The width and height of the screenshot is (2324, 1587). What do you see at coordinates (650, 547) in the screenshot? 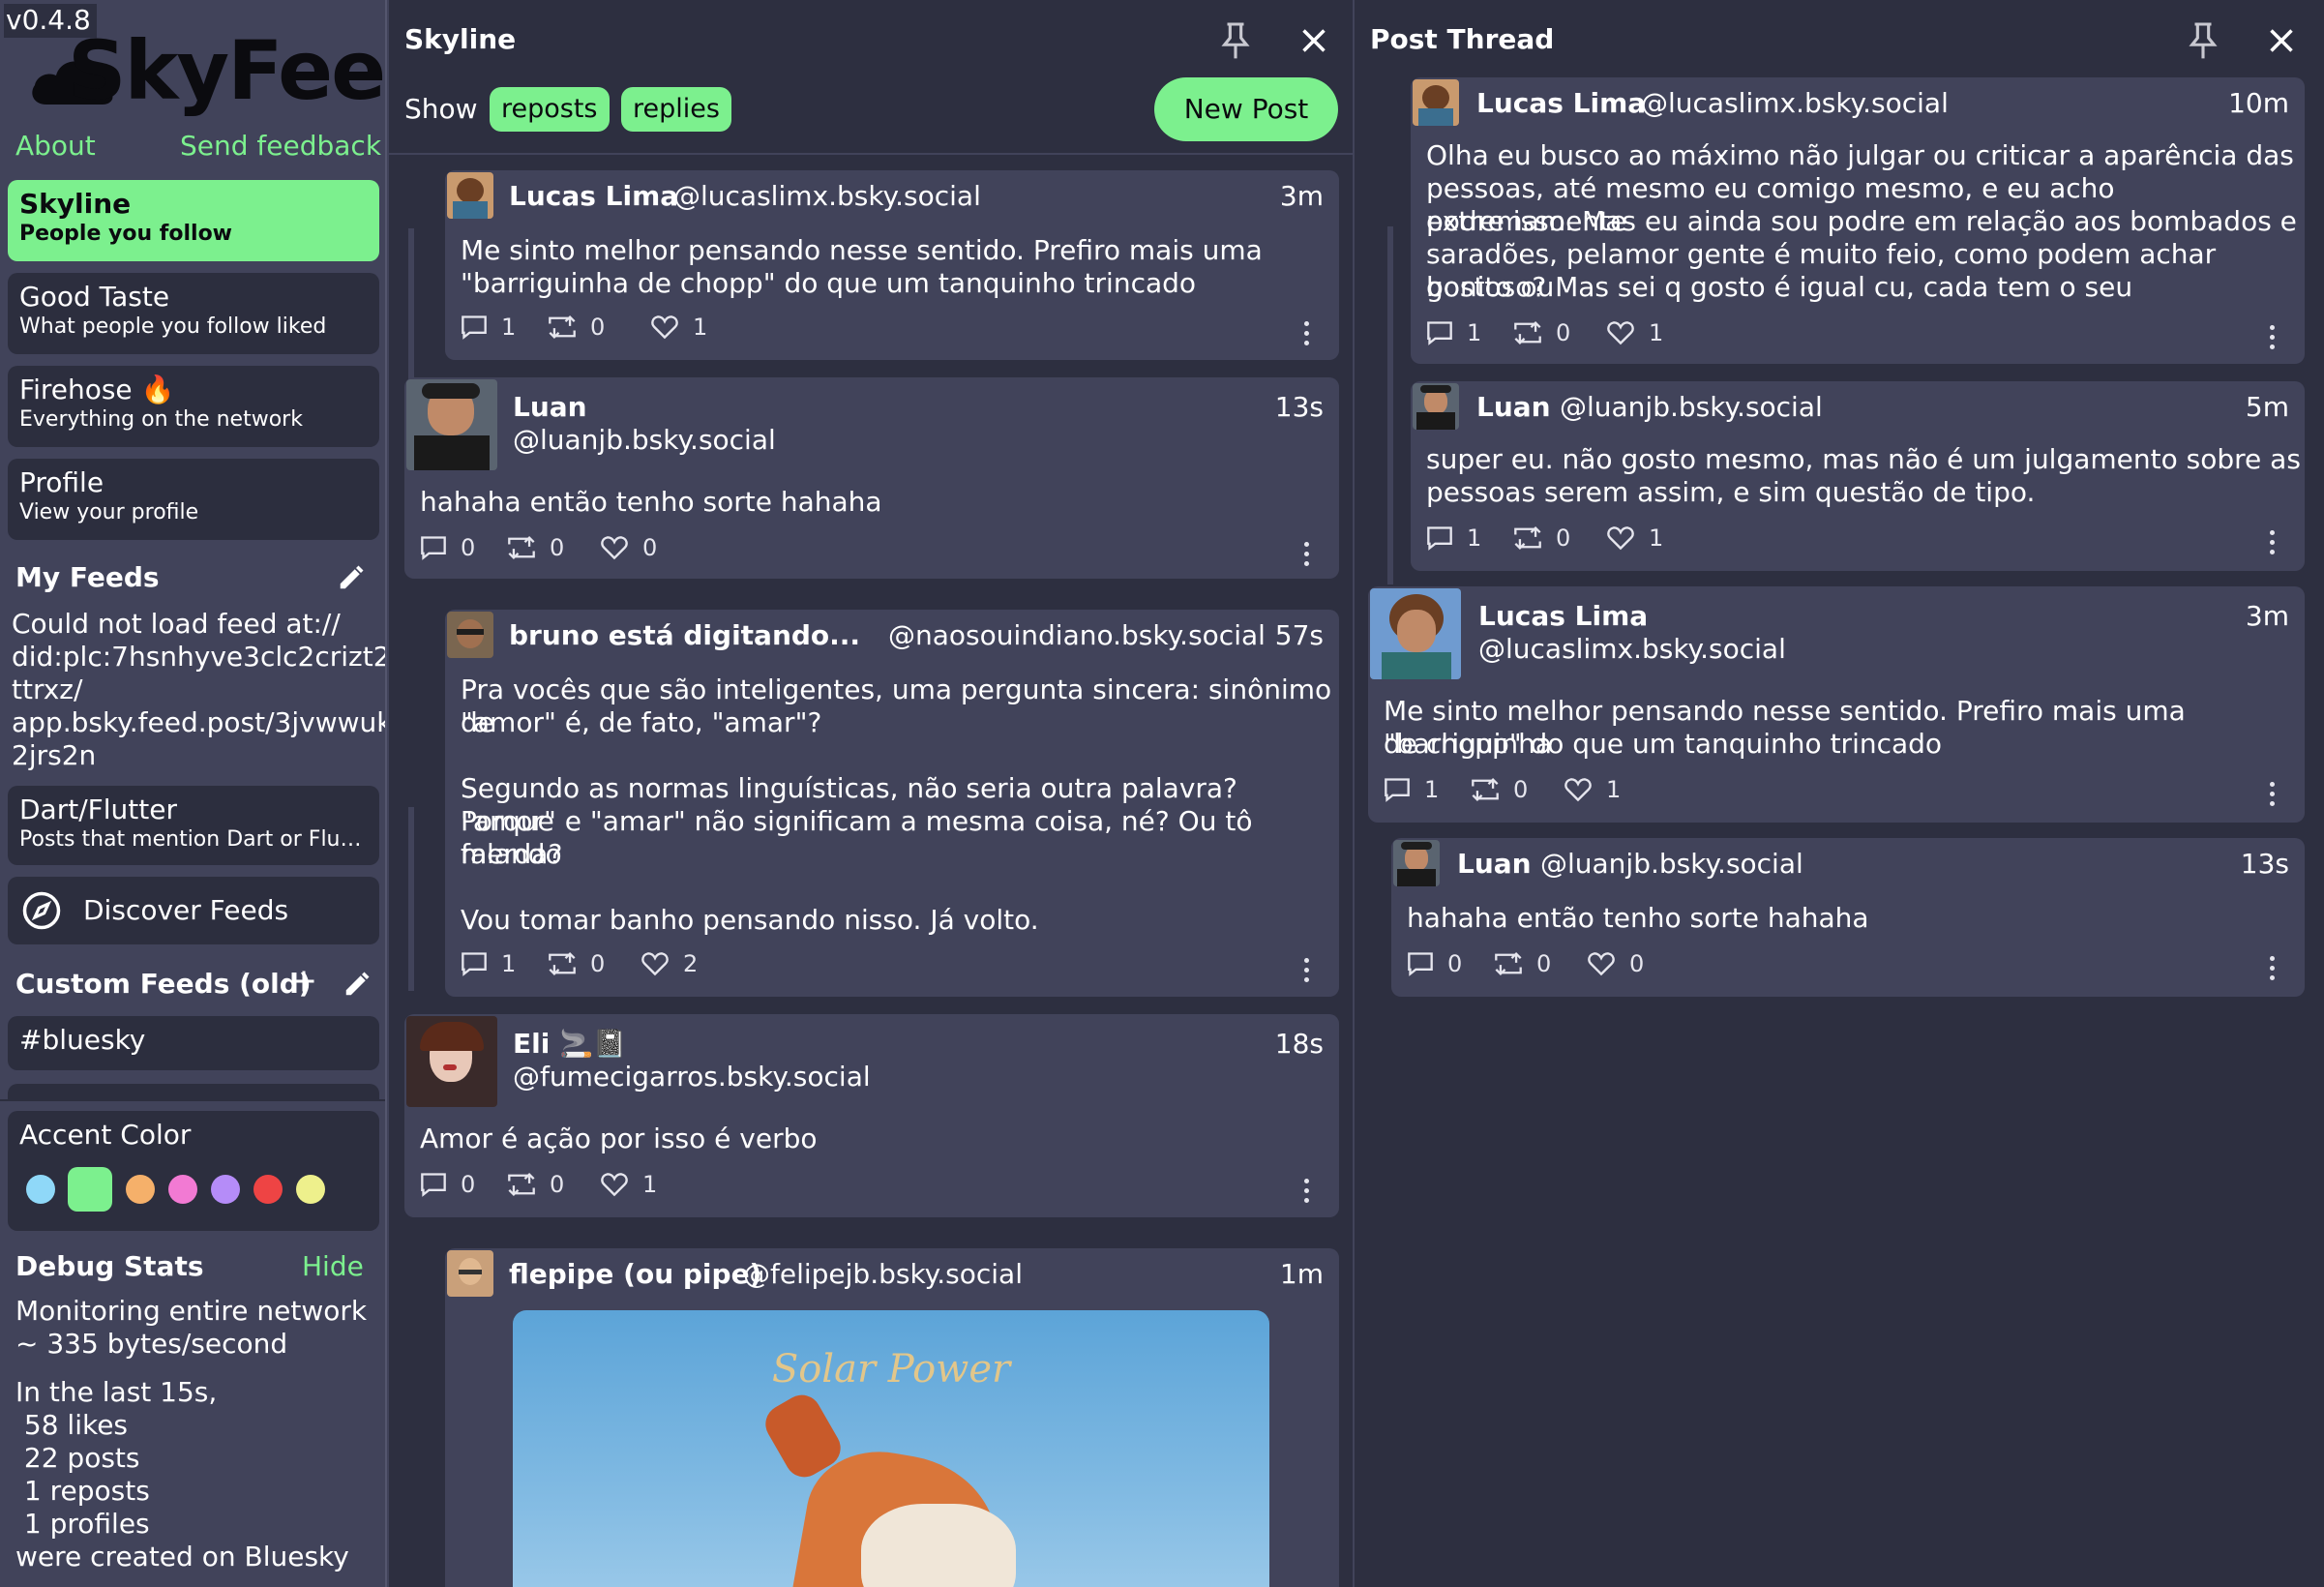
I see `like-count: 0` at bounding box center [650, 547].